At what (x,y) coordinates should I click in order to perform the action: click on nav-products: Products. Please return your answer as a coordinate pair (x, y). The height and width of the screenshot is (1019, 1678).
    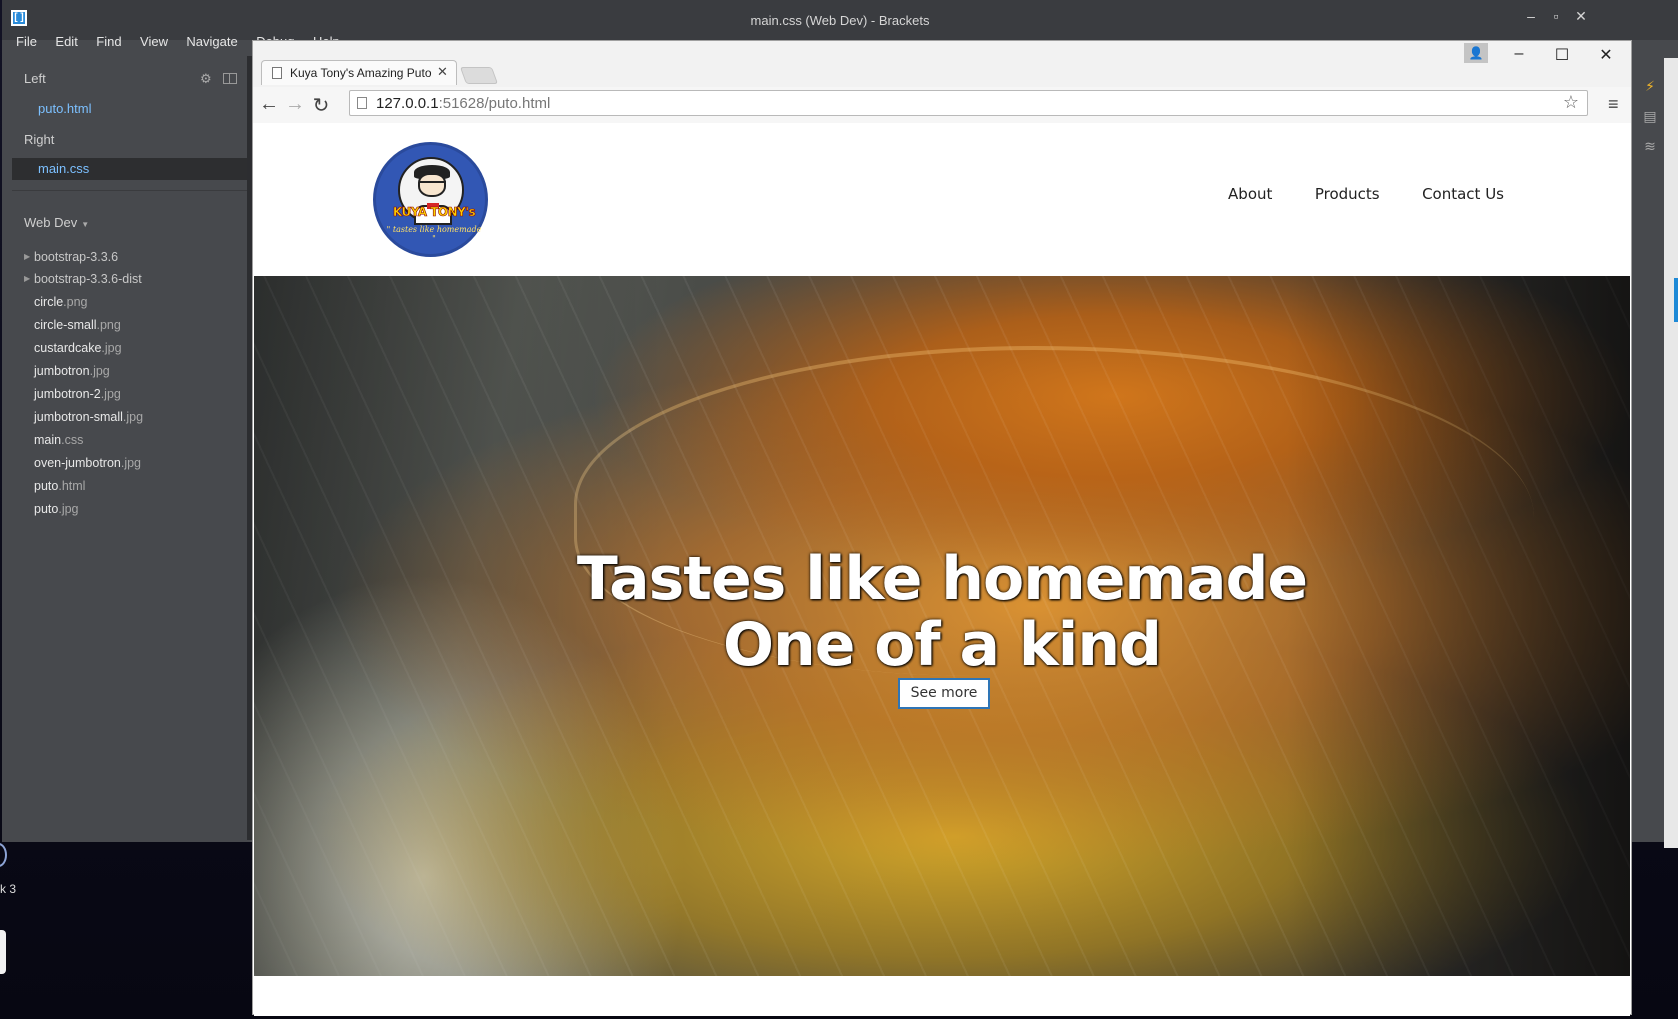
    Looking at the image, I should click on (1347, 194).